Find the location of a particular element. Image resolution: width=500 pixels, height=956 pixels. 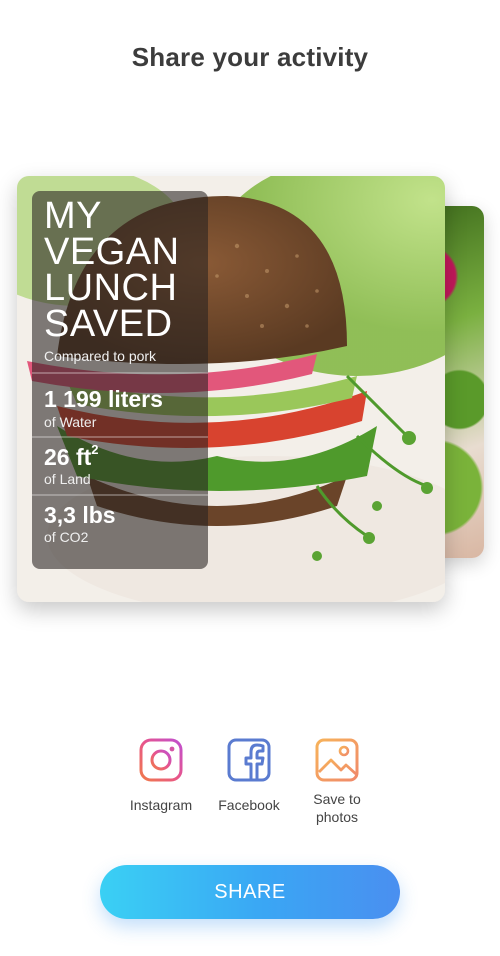

page-title: Share your activity is located at coordinates (250, 57).